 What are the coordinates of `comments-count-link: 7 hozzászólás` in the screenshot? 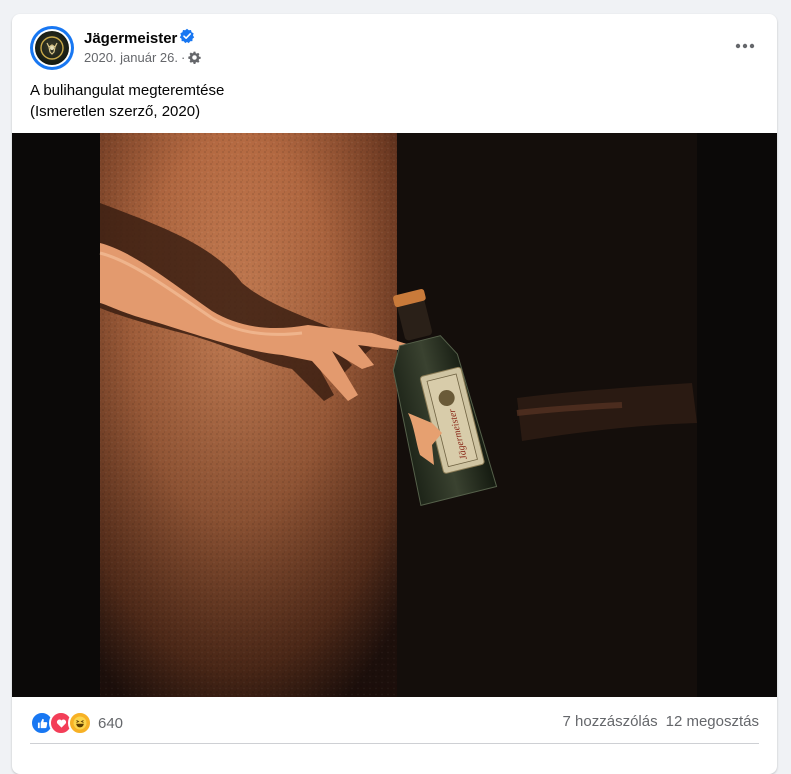 It's located at (610, 721).